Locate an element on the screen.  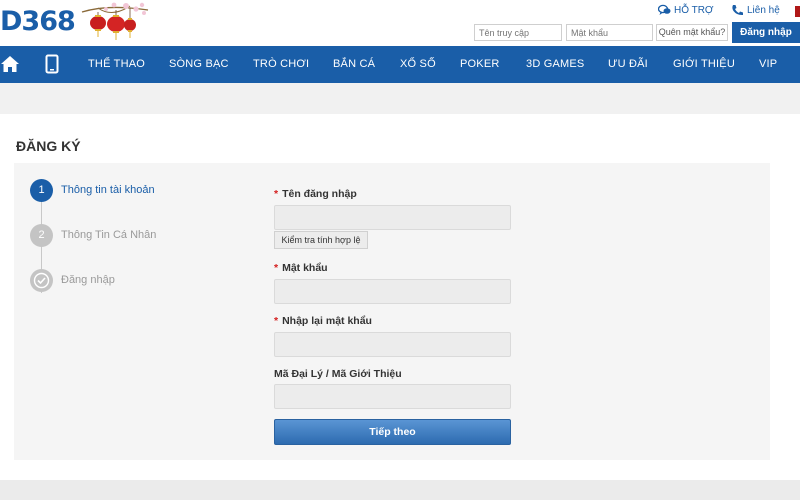
corner-flag is located at coordinates (797, 11).